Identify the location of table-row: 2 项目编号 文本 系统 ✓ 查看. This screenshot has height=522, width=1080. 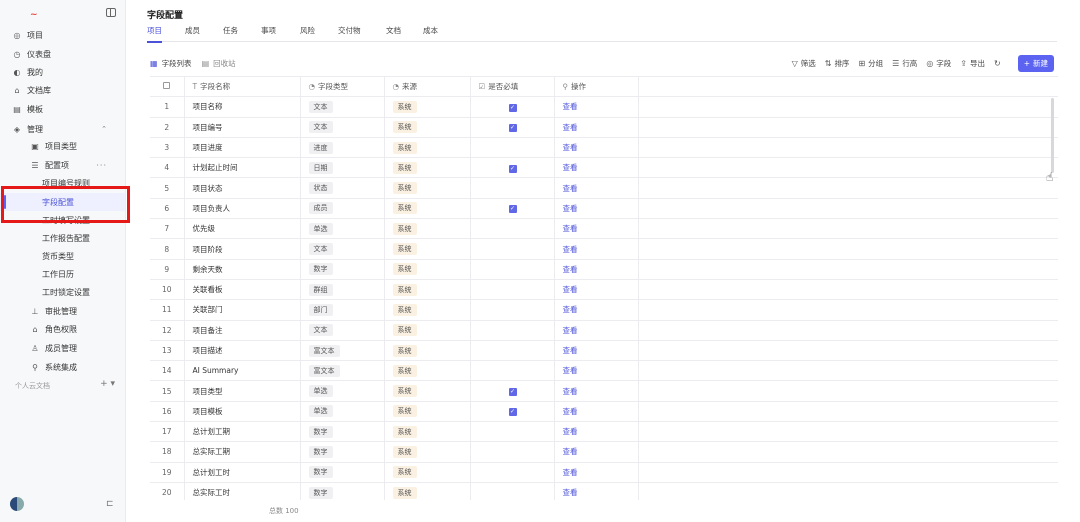
(604, 127).